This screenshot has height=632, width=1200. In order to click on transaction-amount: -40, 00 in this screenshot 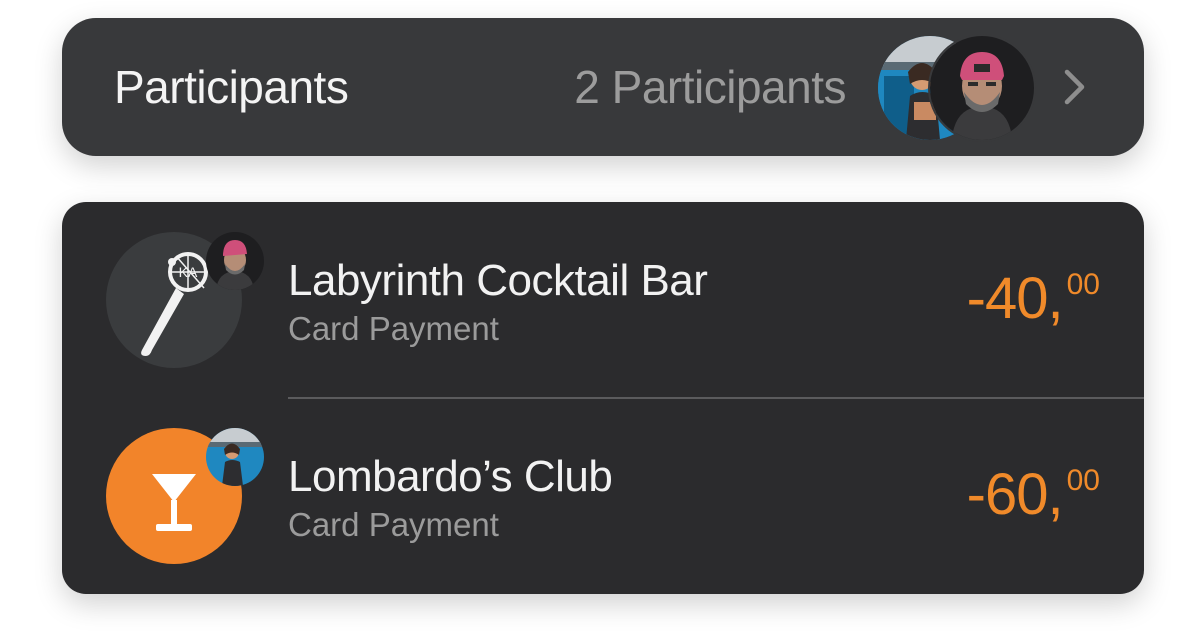, I will do `click(1033, 299)`.